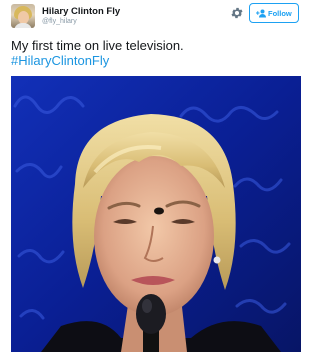 This screenshot has width=320, height=352. I want to click on hashtag-link: #HilaryClintonFly, so click(156, 60).